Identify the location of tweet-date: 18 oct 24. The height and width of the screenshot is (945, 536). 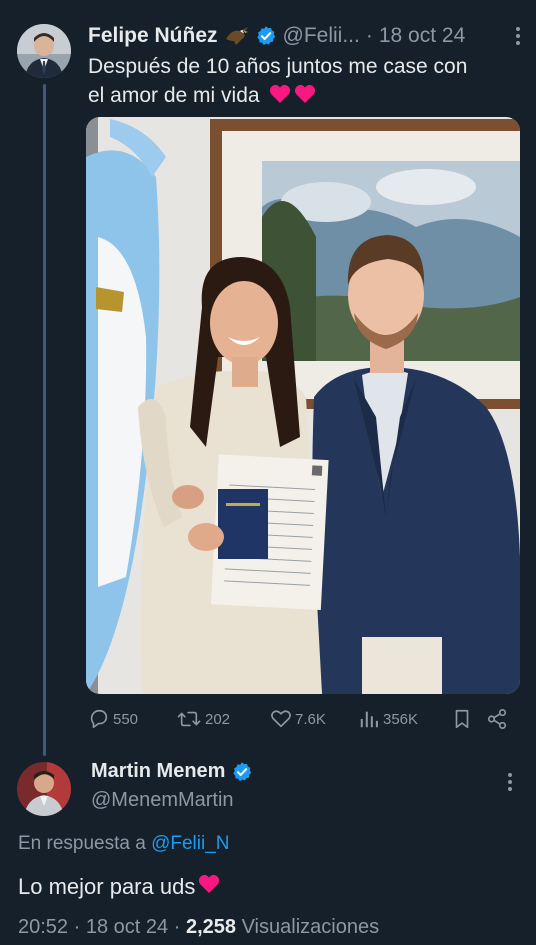
(422, 36).